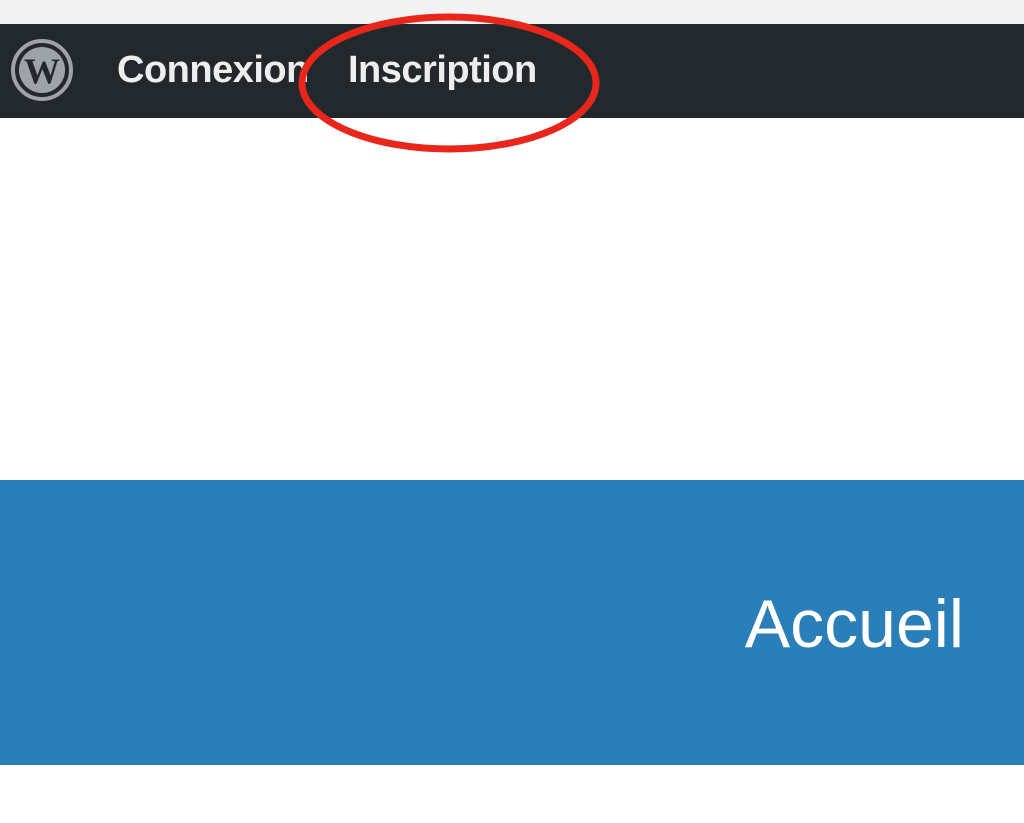 The height and width of the screenshot is (823, 1024). What do you see at coordinates (854, 624) in the screenshot?
I see `nav-item-home: Accueil` at bounding box center [854, 624].